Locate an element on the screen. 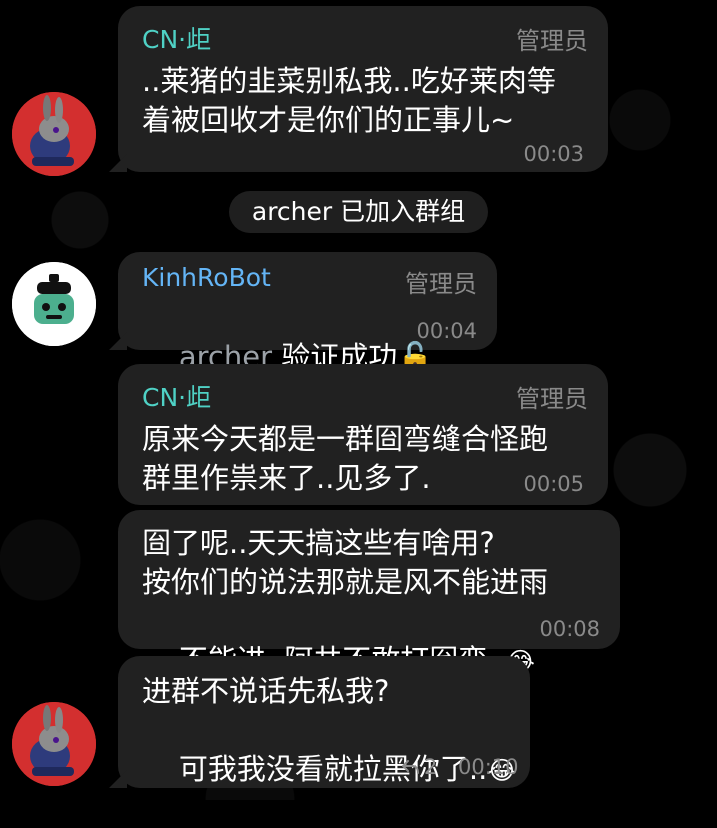  reply-count: 2 is located at coordinates (419, 767).